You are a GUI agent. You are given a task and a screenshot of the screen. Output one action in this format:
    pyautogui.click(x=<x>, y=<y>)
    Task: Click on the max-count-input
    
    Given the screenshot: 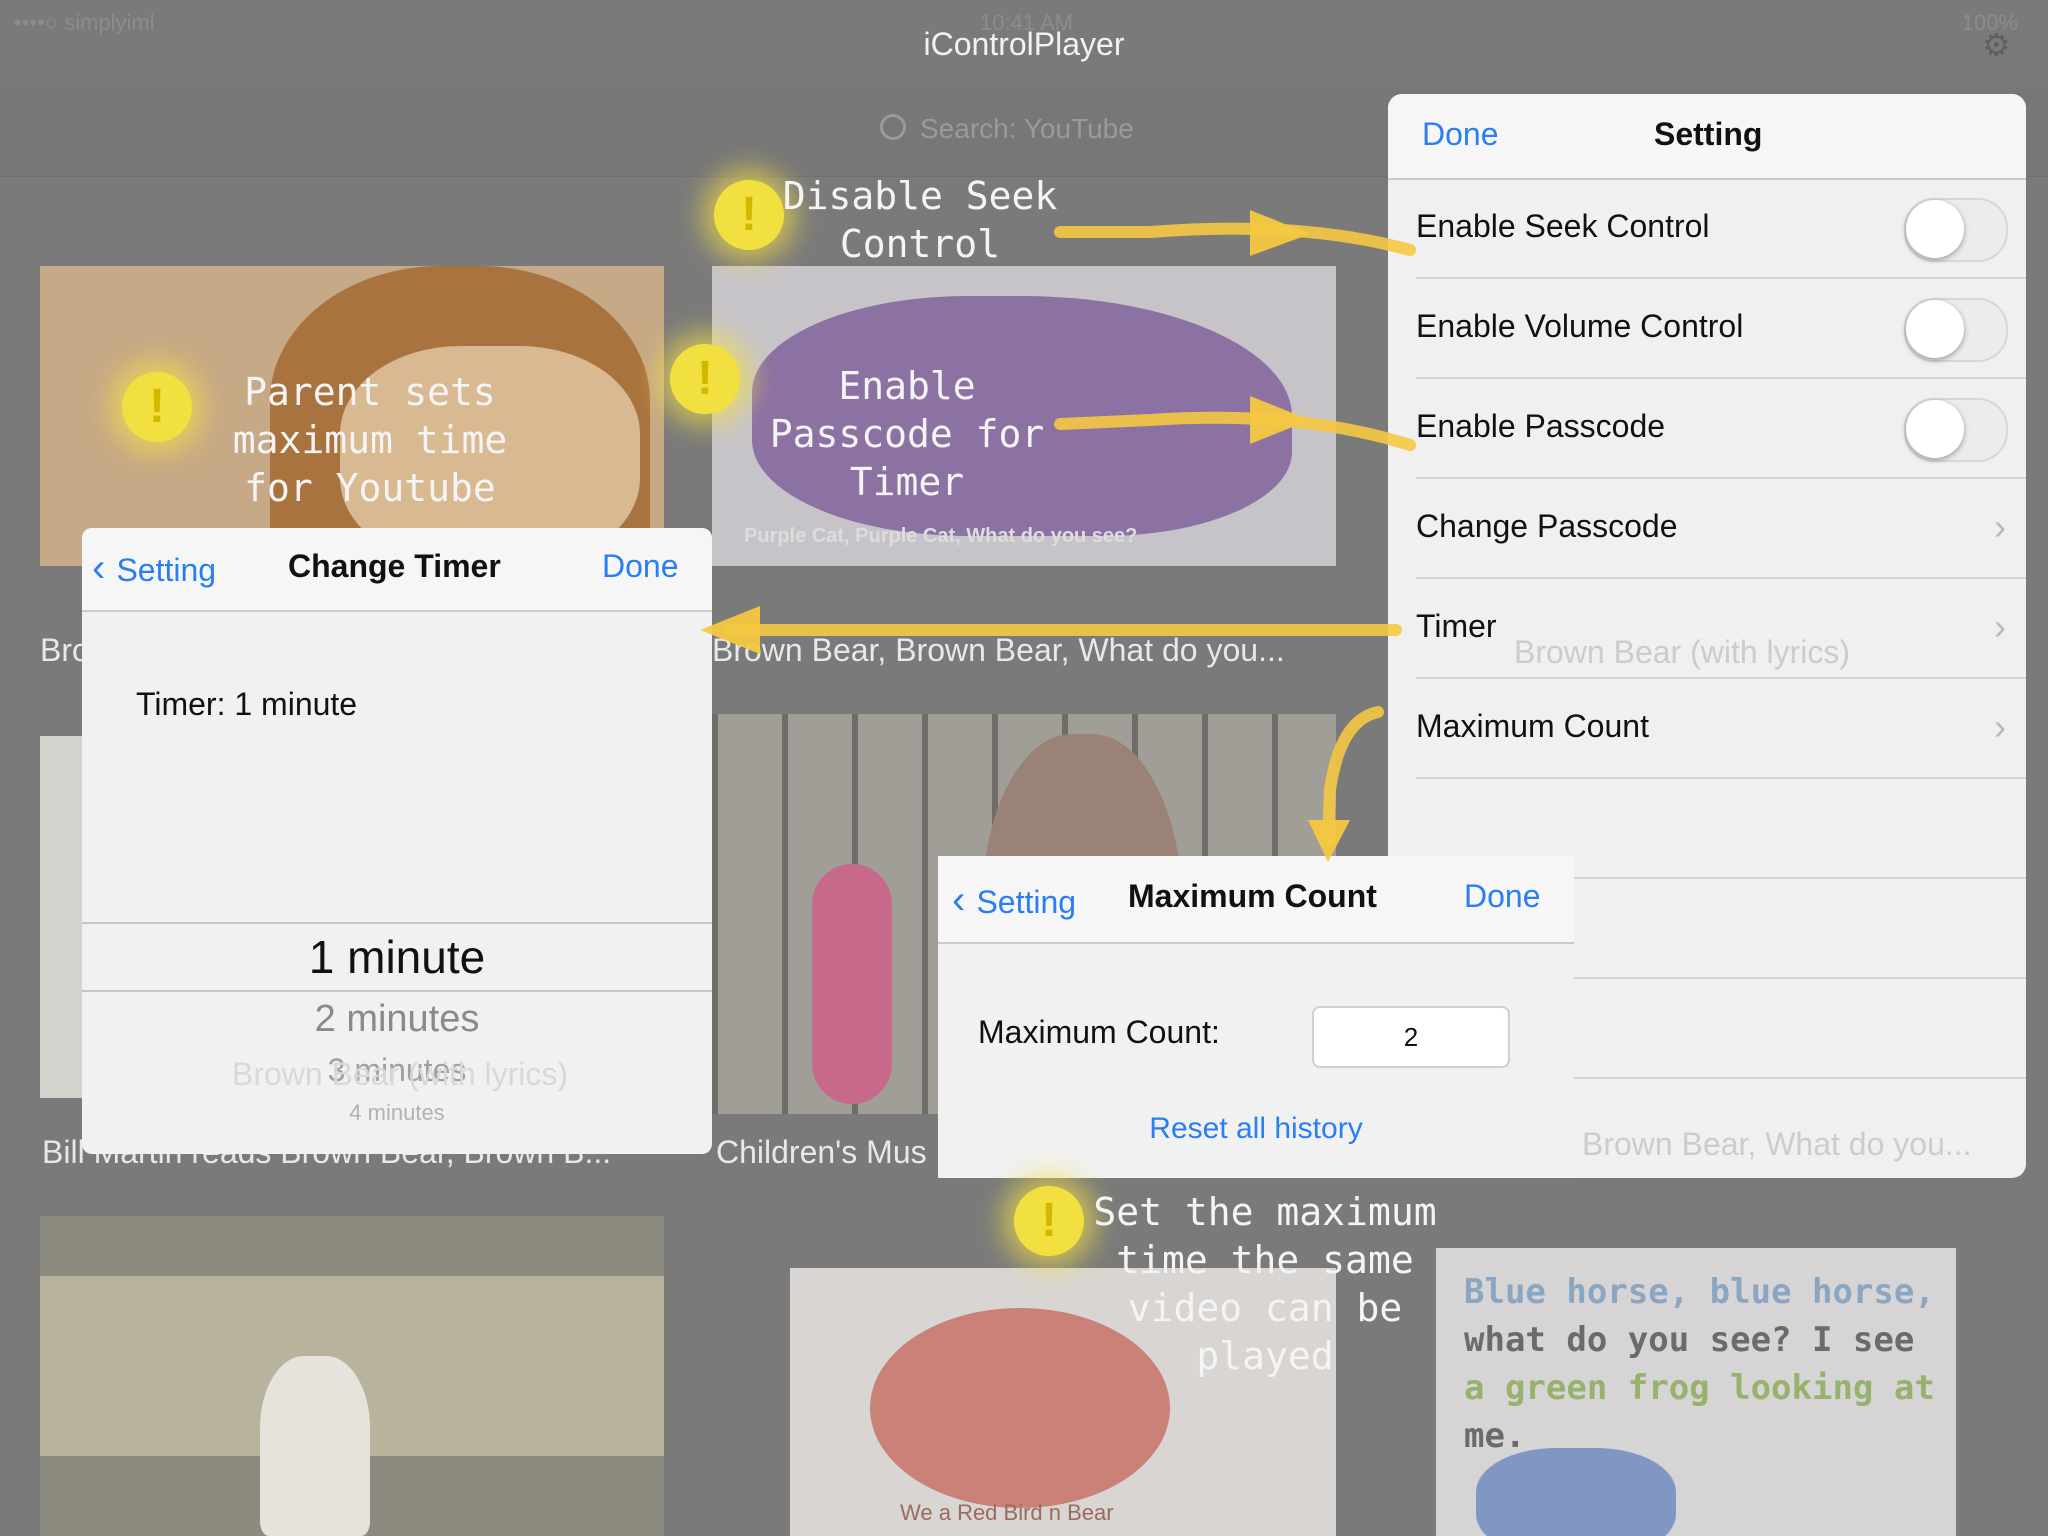 What is the action you would take?
    pyautogui.click(x=1411, y=1037)
    